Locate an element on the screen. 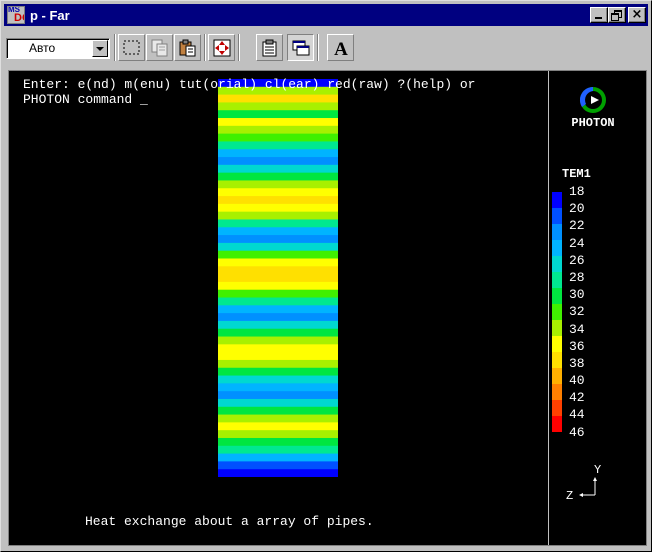 Image resolution: width=652 pixels, height=552 pixels. font-size-value: Авто is located at coordinates (42, 48).